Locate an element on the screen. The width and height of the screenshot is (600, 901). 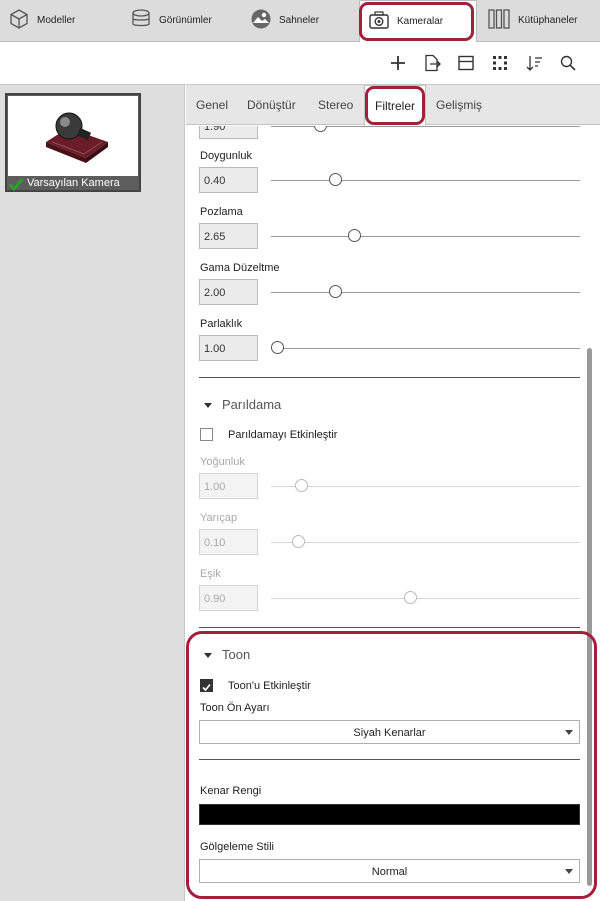
shading-style-value: Normal is located at coordinates (389, 872).